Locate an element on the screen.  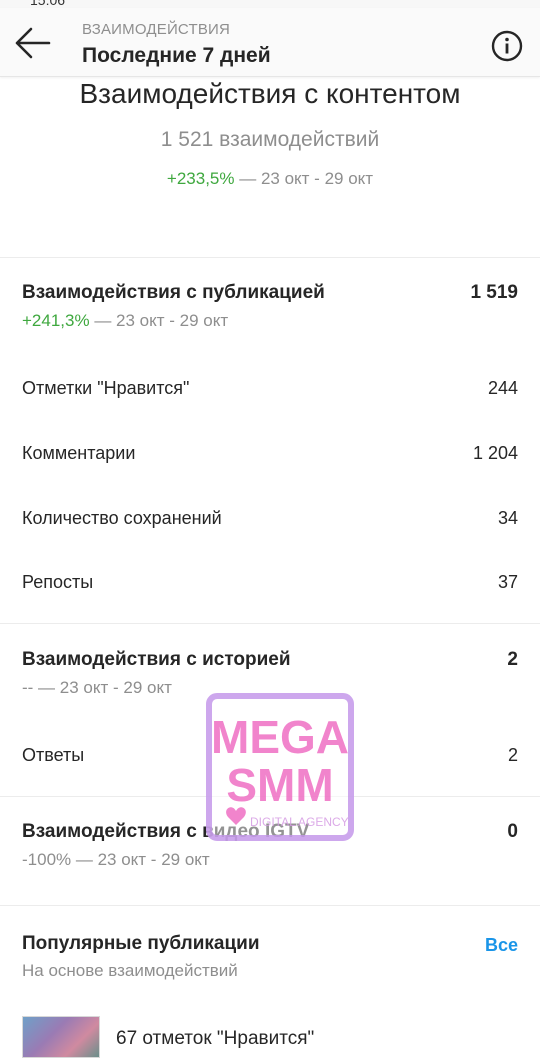
post-likes-text: 67 отметок "Нравится" is located at coordinates (215, 1039).